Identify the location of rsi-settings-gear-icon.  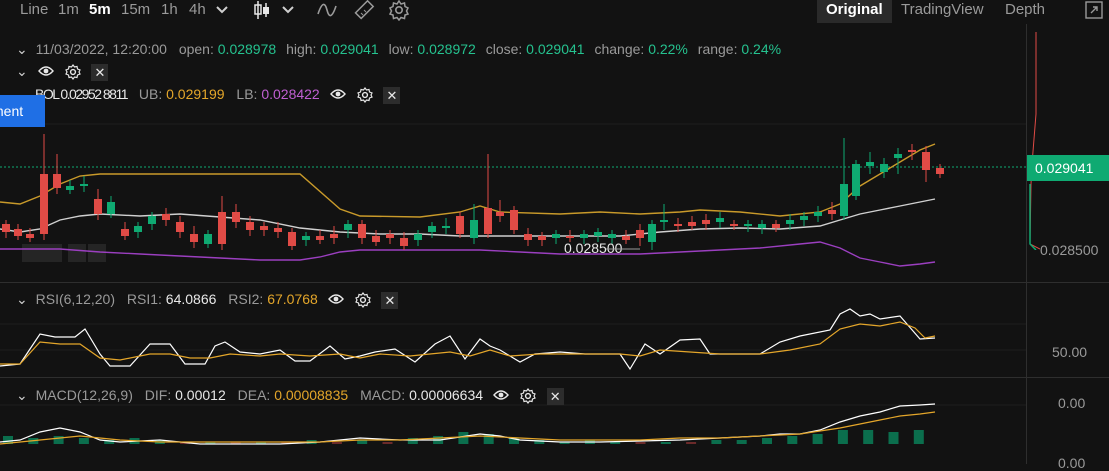
(363, 300).